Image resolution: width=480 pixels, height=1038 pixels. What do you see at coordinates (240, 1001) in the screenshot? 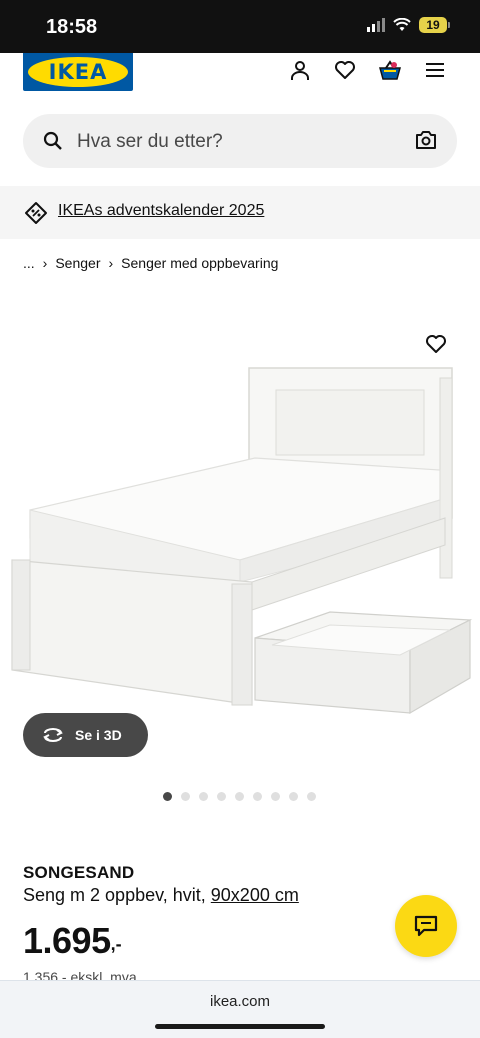
I see `url-text: ikea.com` at bounding box center [240, 1001].